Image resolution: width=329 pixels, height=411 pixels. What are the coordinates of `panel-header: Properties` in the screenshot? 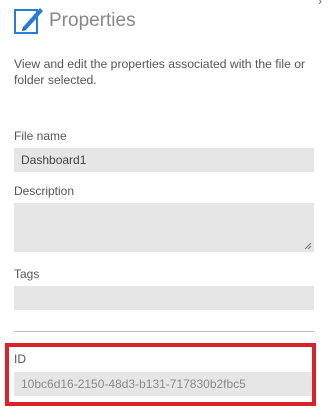 It's located at (74, 20).